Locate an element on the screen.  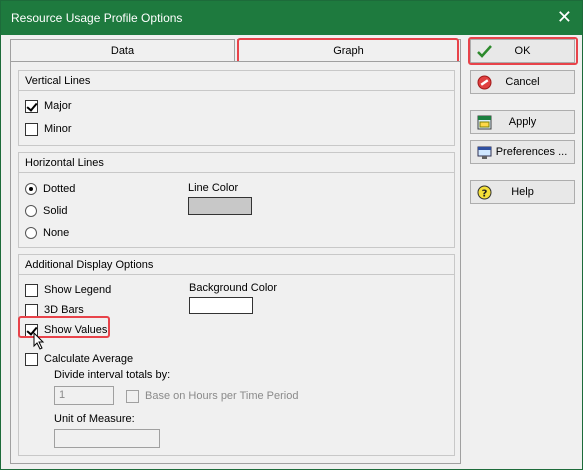
tab-data-label: Data is located at coordinates (122, 51).